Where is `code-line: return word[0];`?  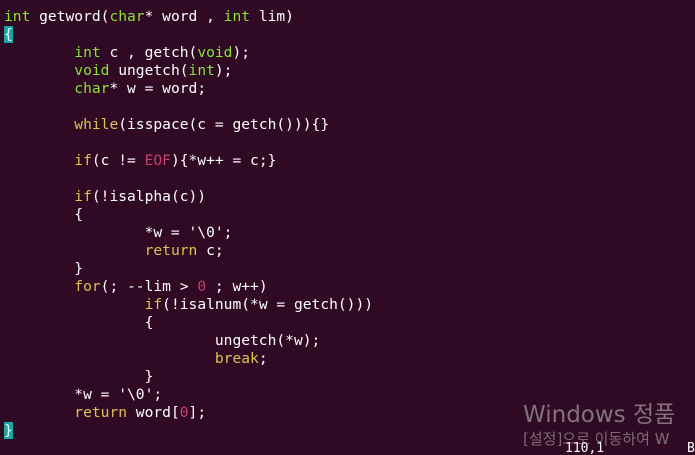
code-line: return word[0]; is located at coordinates (105, 413).